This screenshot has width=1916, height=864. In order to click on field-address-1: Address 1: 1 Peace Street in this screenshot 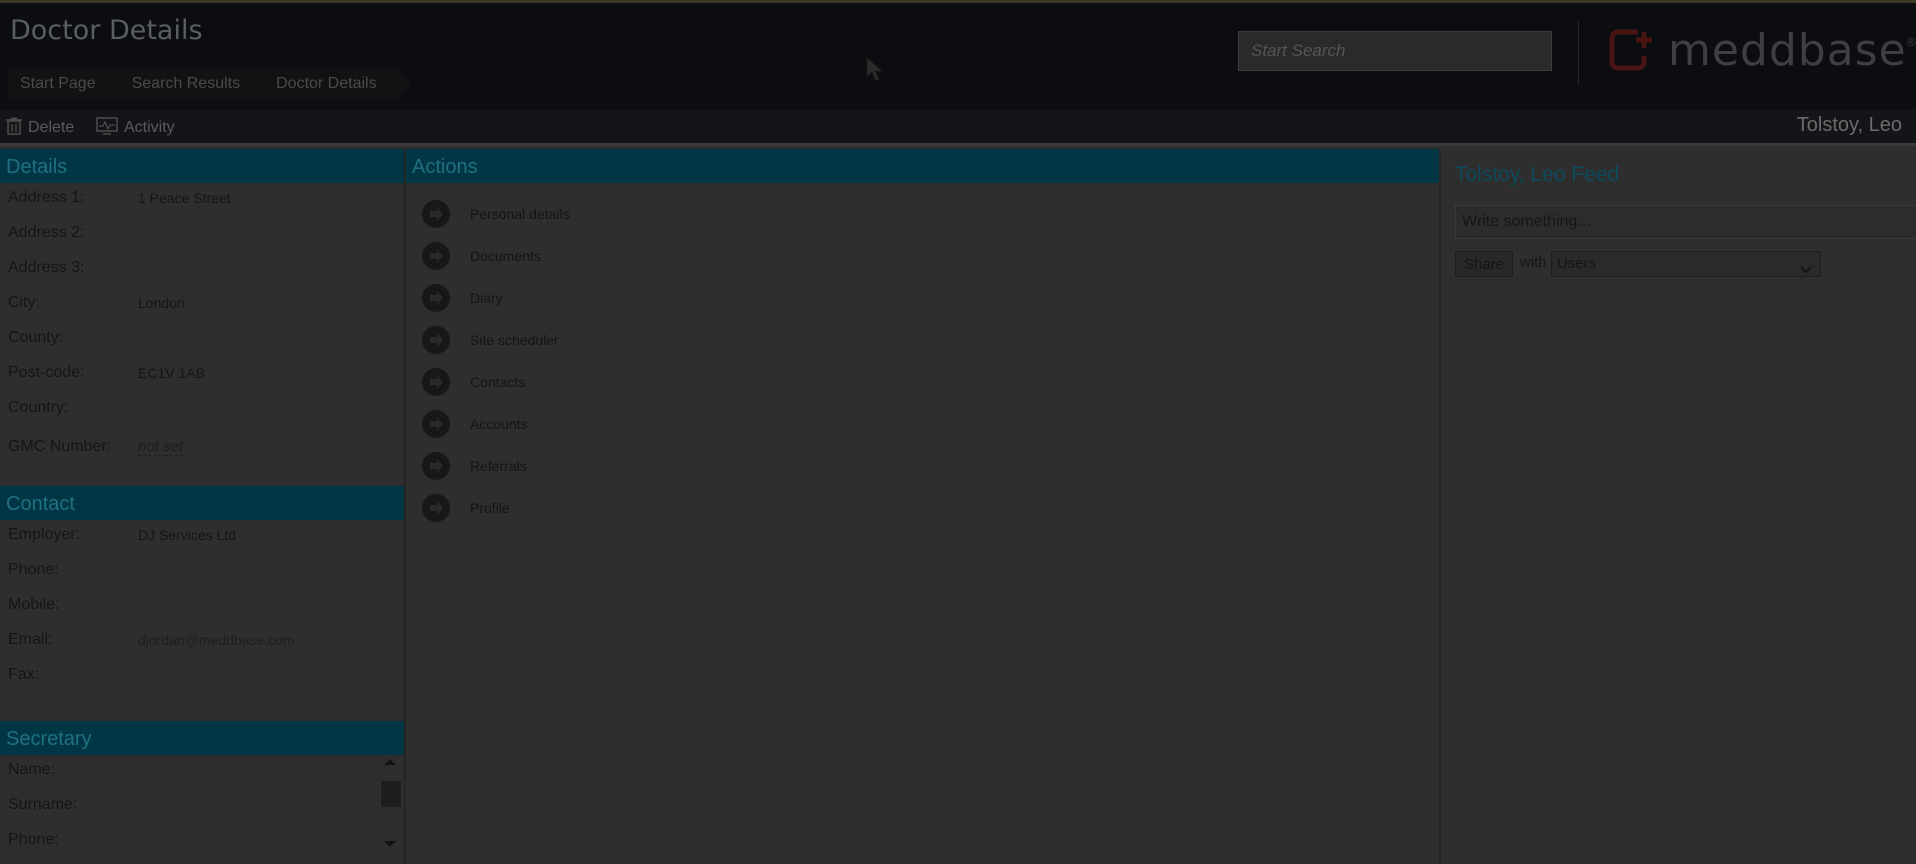, I will do `click(202, 204)`.